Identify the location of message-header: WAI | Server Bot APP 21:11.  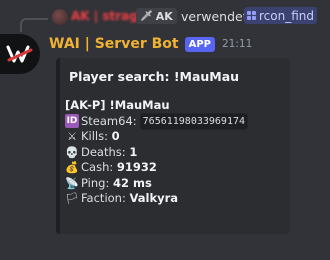
(150, 44).